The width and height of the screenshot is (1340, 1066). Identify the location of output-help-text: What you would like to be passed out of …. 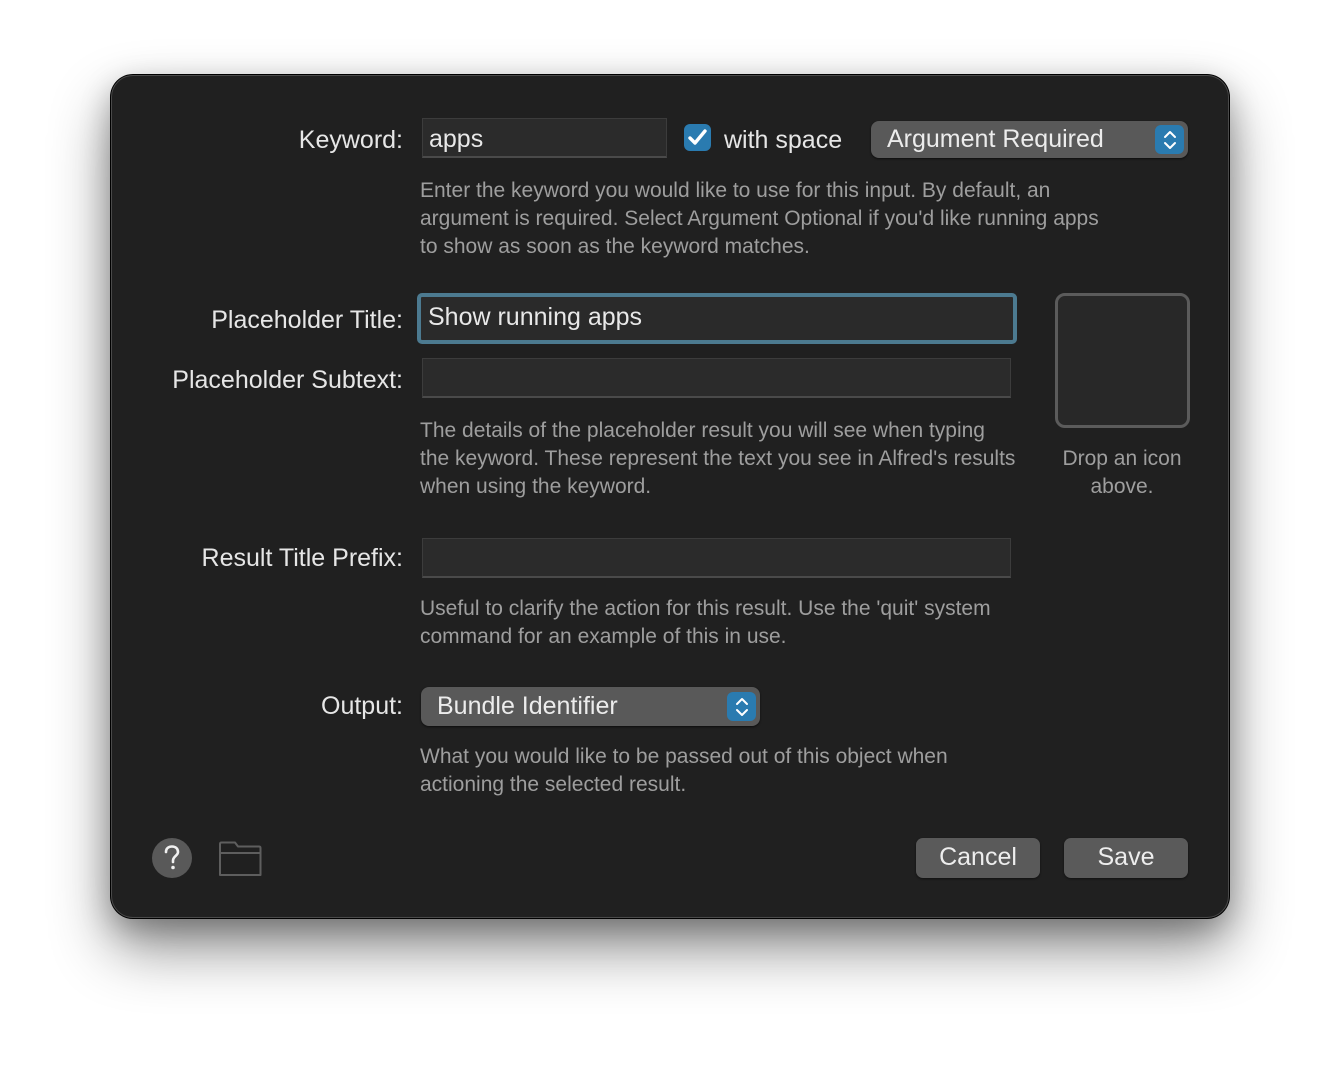
(684, 770).